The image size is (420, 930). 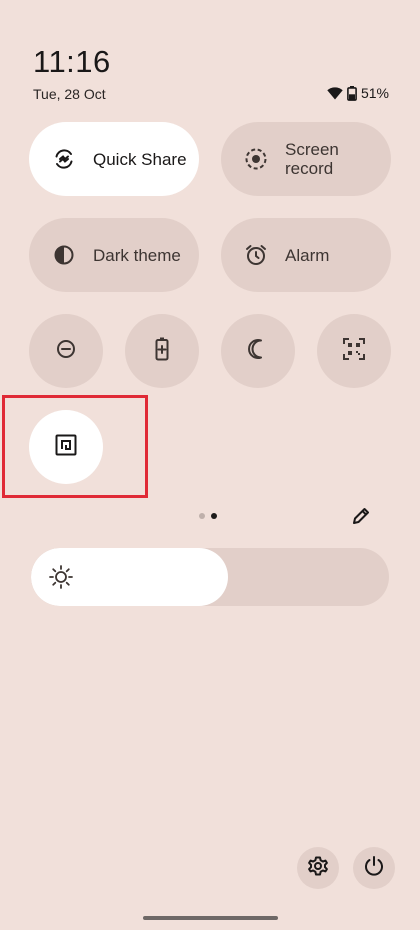 I want to click on power-icon, so click(x=374, y=868).